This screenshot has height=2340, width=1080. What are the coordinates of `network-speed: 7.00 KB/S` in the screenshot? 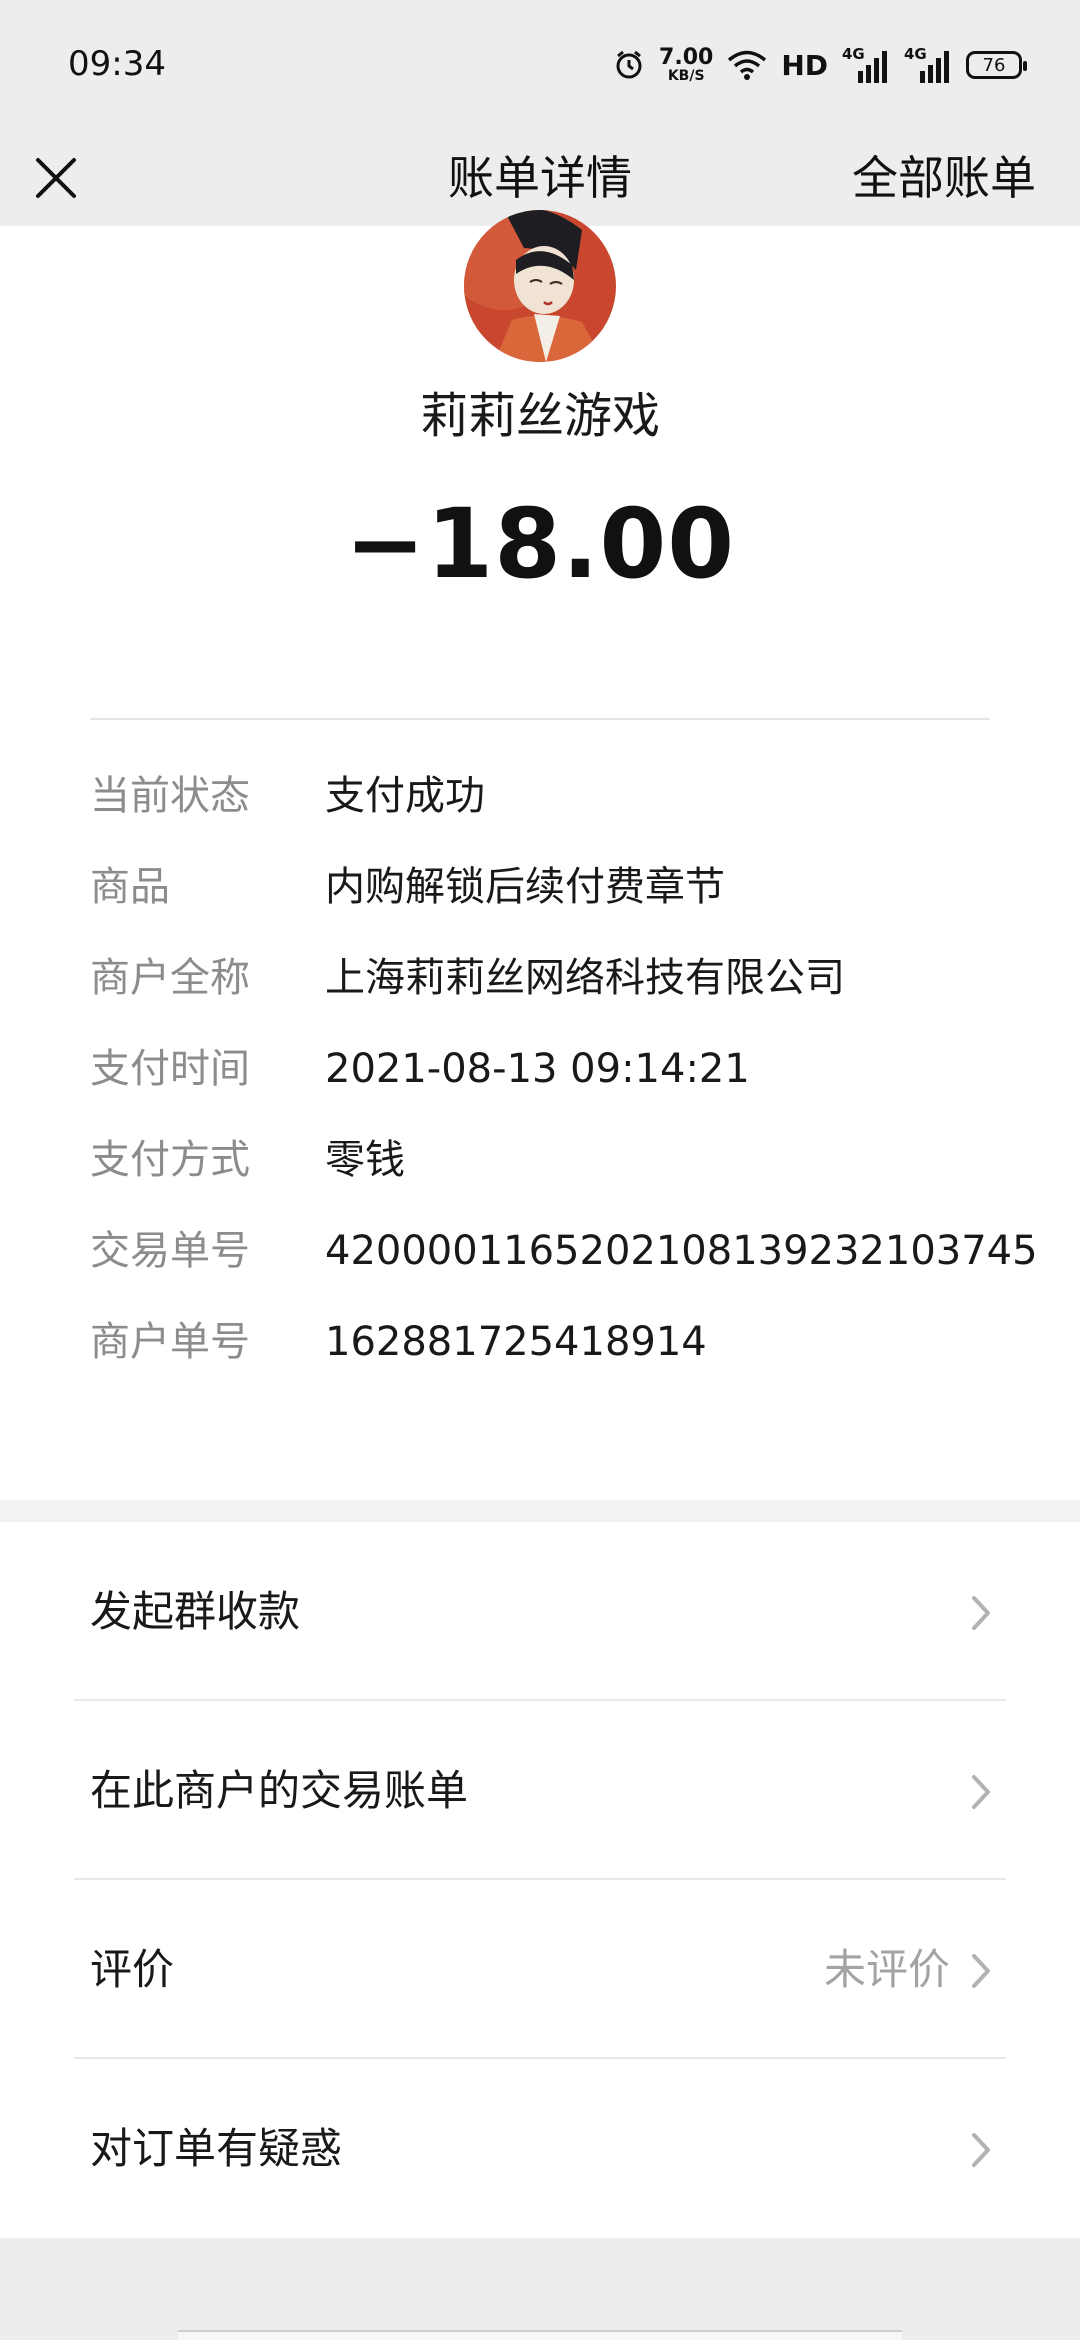 It's located at (686, 64).